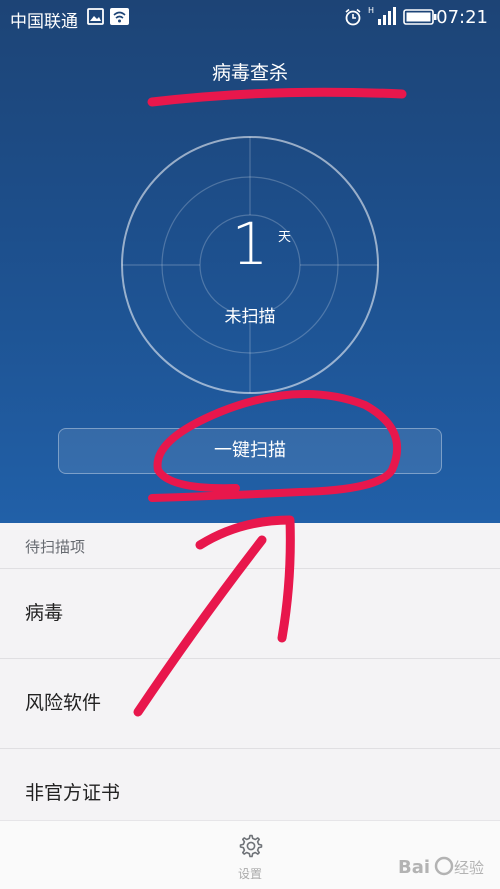 The width and height of the screenshot is (500, 889). Describe the element at coordinates (353, 19) in the screenshot. I see `alarm-icon` at that location.